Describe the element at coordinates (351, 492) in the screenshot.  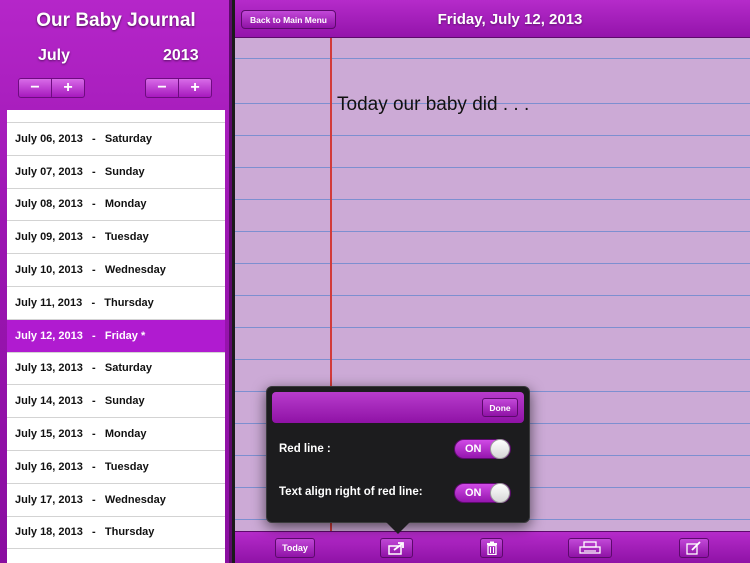
I see `text-align-label: Text align right of red line:` at that location.